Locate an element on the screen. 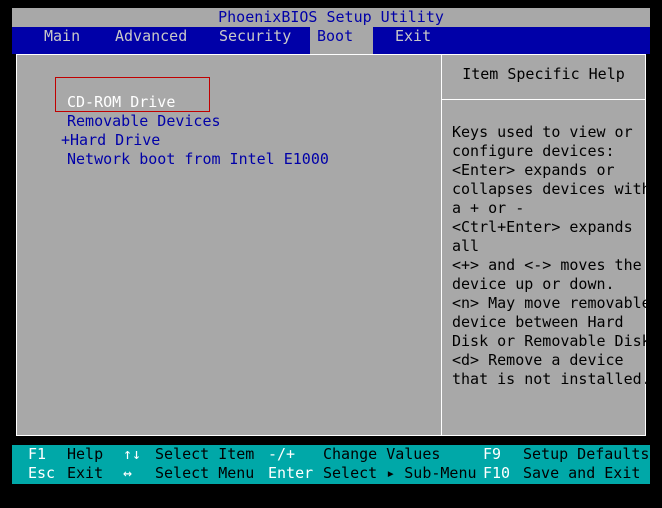 The image size is (662, 508). boot-item-network: Network boot from Intel E1000 is located at coordinates (198, 159).